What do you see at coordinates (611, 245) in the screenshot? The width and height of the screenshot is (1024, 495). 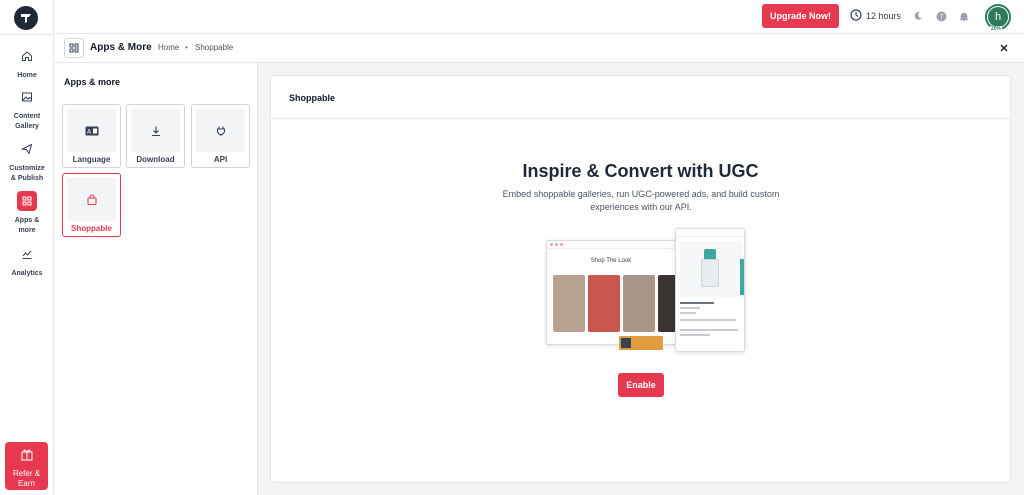 I see `window-titlebar` at bounding box center [611, 245].